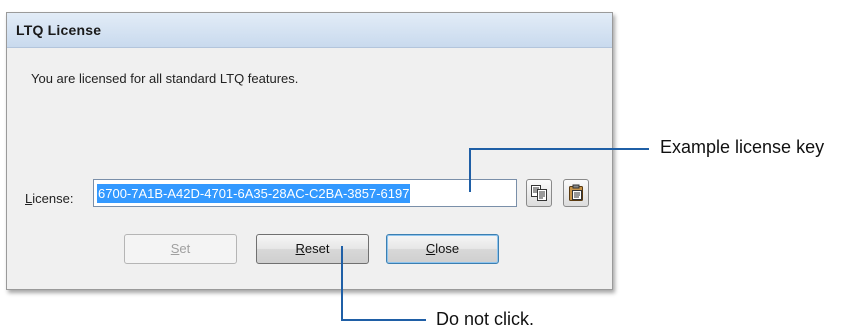 Image resolution: width=862 pixels, height=334 pixels. What do you see at coordinates (185, 248) in the screenshot?
I see `set-button-label: et` at bounding box center [185, 248].